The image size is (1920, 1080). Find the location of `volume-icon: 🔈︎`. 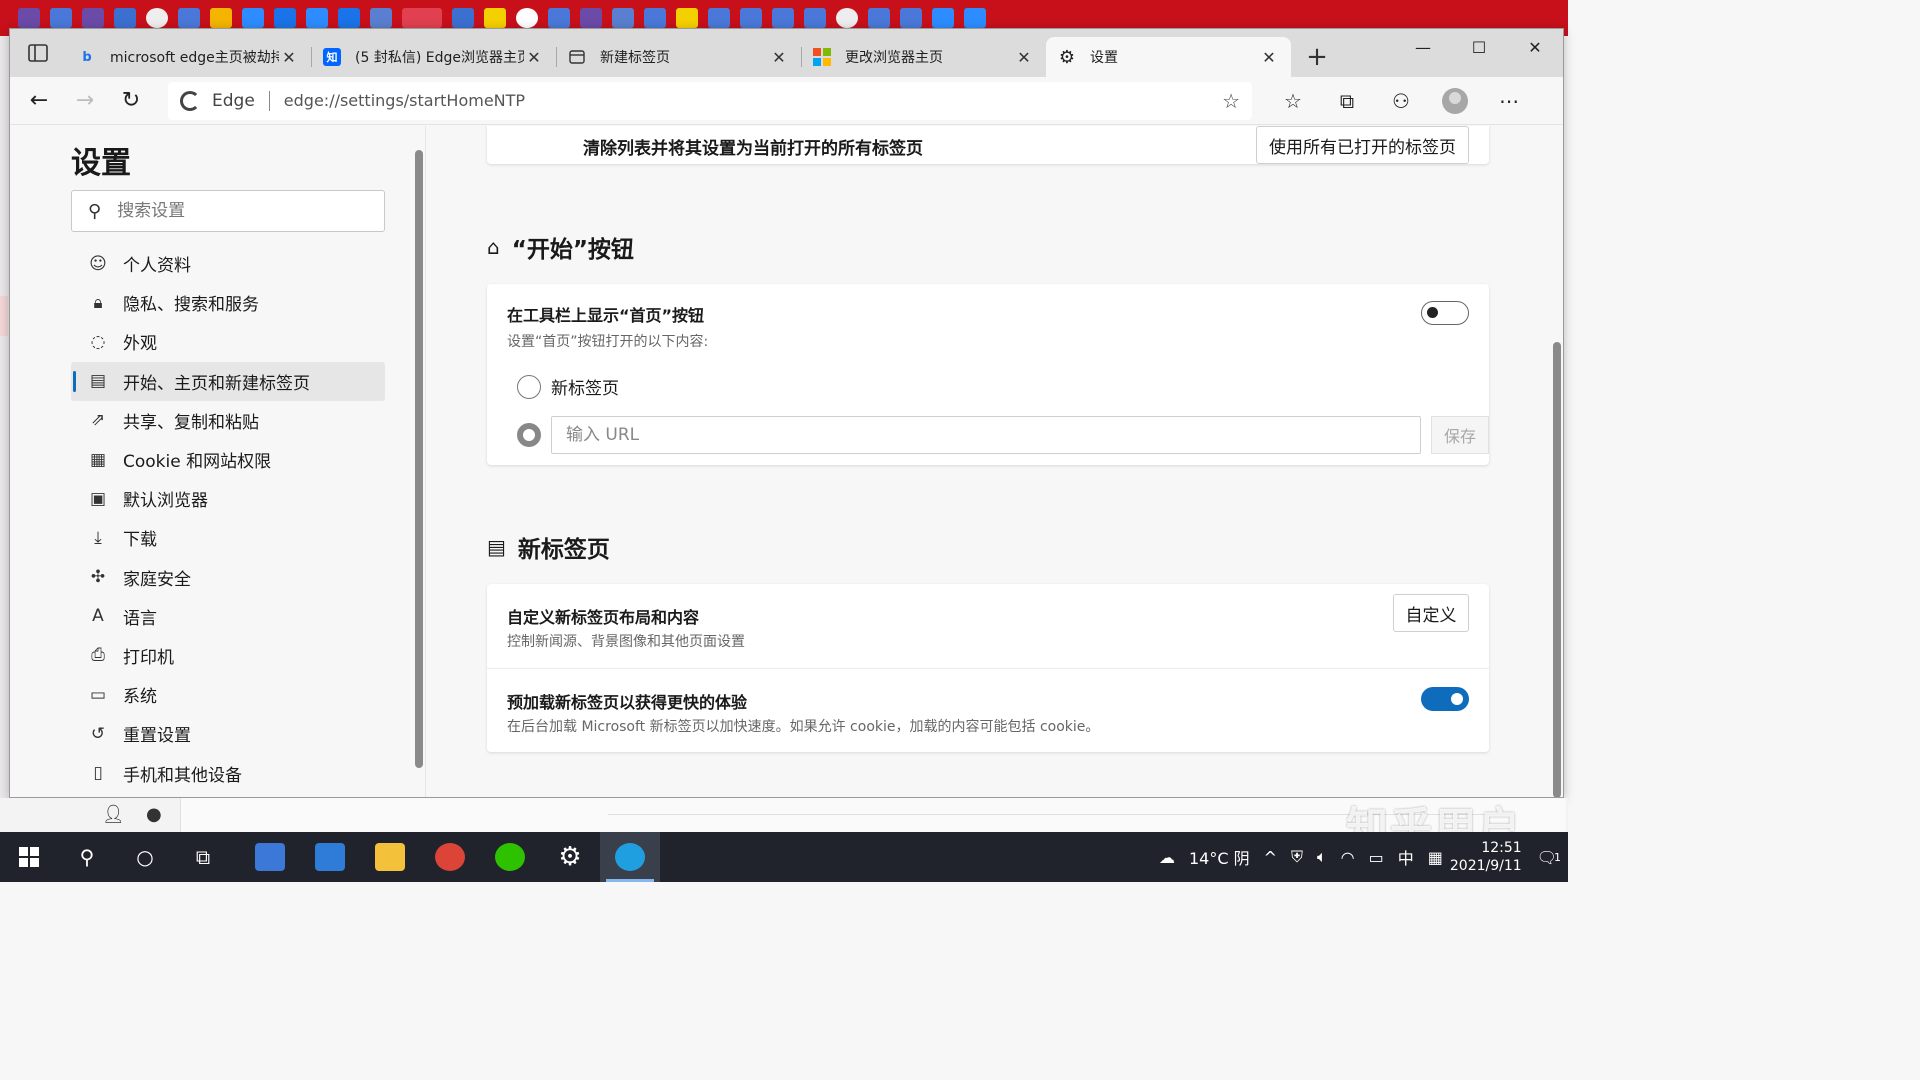

volume-icon: 🔈︎ is located at coordinates (1322, 857).